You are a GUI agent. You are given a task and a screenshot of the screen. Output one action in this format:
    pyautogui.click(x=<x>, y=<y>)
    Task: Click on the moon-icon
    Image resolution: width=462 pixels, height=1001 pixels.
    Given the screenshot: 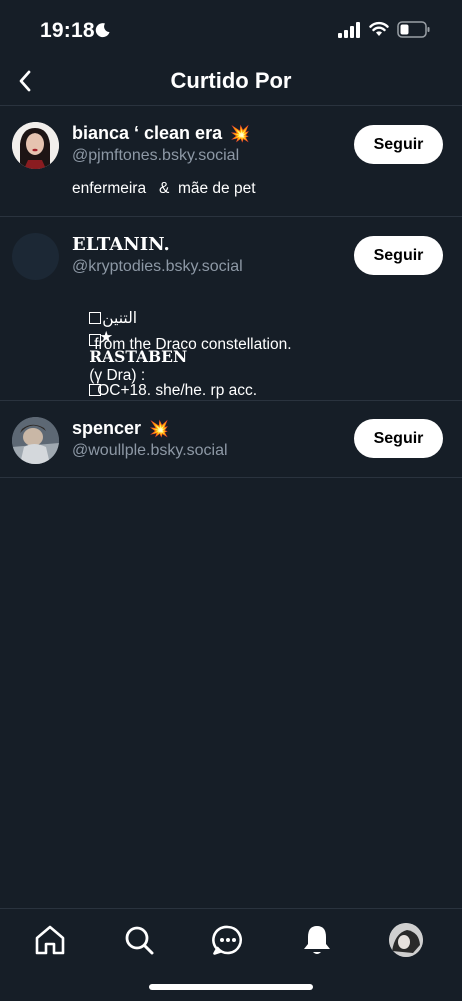 What is the action you would take?
    pyautogui.click(x=102, y=30)
    